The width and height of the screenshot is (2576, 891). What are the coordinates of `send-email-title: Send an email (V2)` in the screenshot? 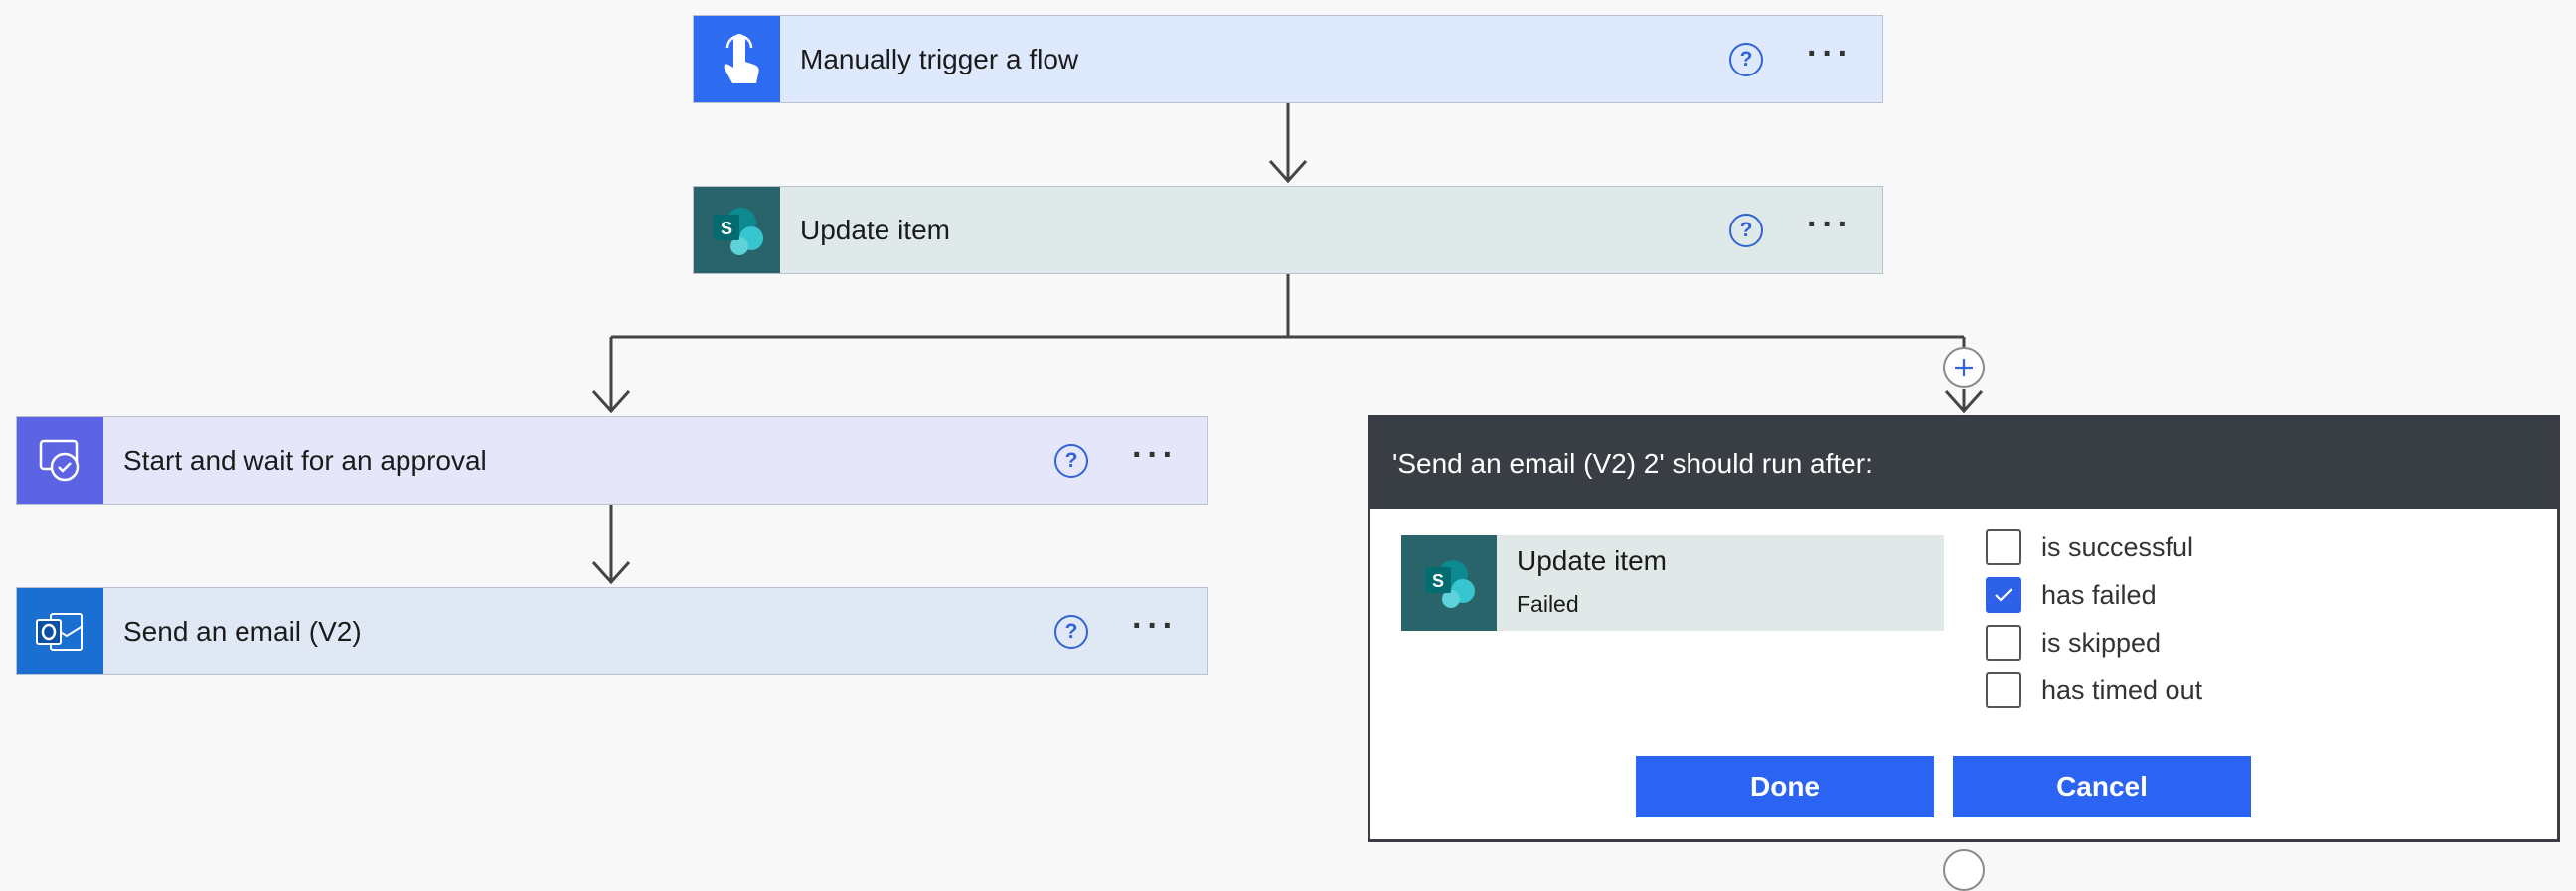 It's located at (242, 631).